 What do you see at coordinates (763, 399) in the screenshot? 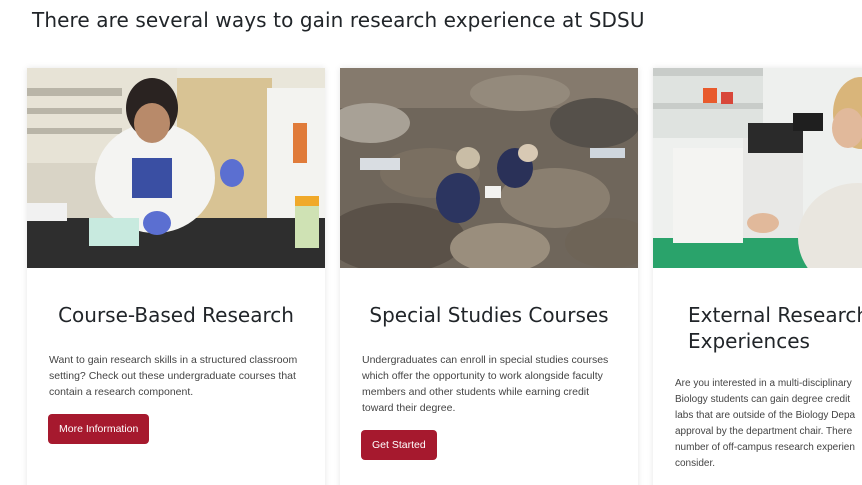
I see `card-text-line: Biology students can gain degree credit` at bounding box center [763, 399].